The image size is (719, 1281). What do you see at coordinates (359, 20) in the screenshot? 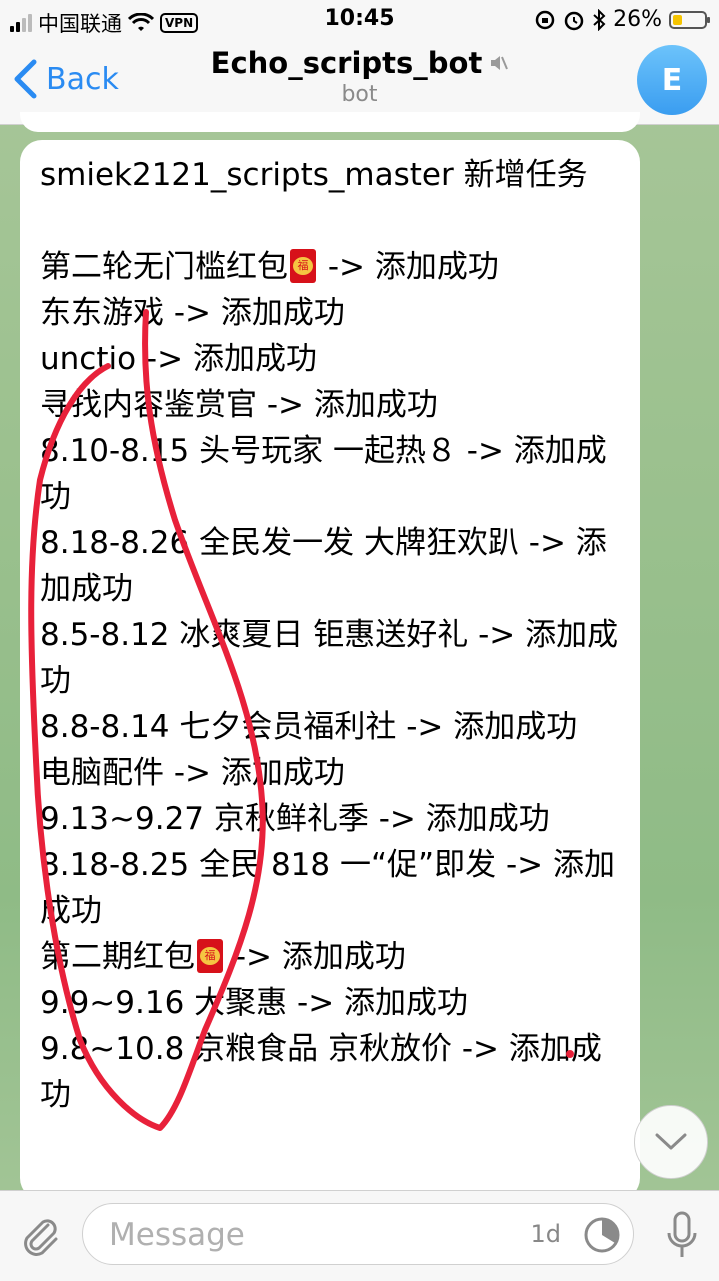
I see `status-bar: 中国联通 VPN 10:45 26%` at bounding box center [359, 20].